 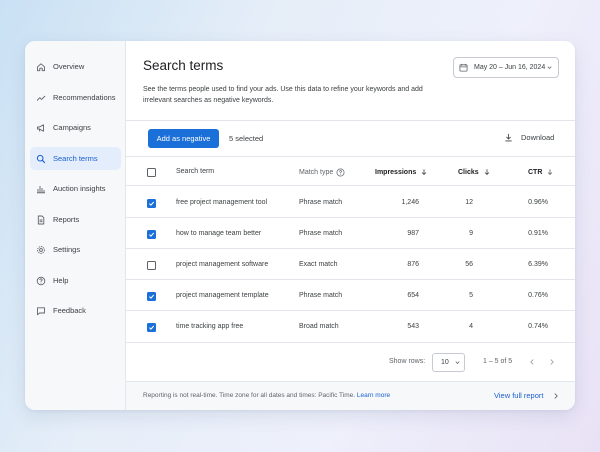 I want to click on ctr-cell: 0.74%, so click(x=538, y=326).